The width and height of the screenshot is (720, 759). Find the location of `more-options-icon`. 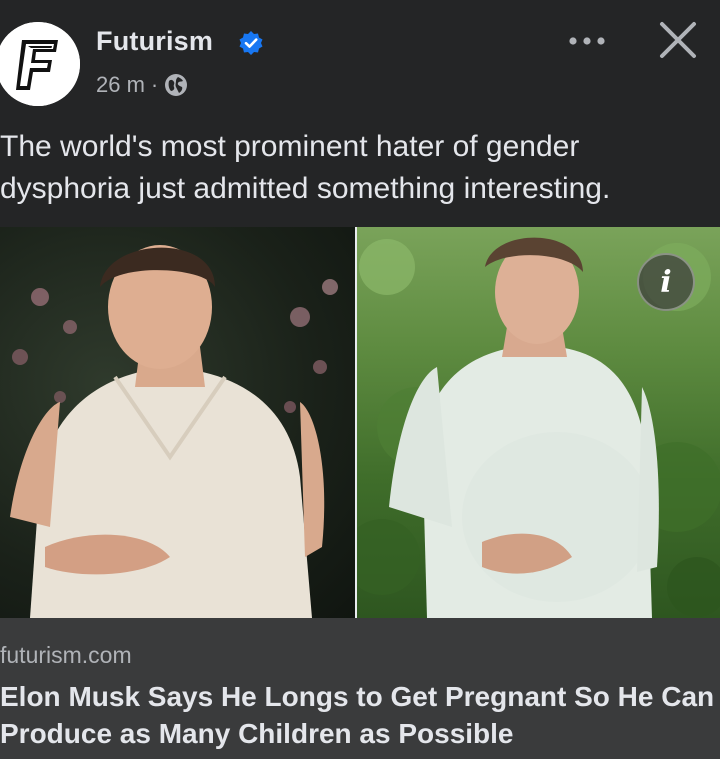

more-options-icon is located at coordinates (587, 41).